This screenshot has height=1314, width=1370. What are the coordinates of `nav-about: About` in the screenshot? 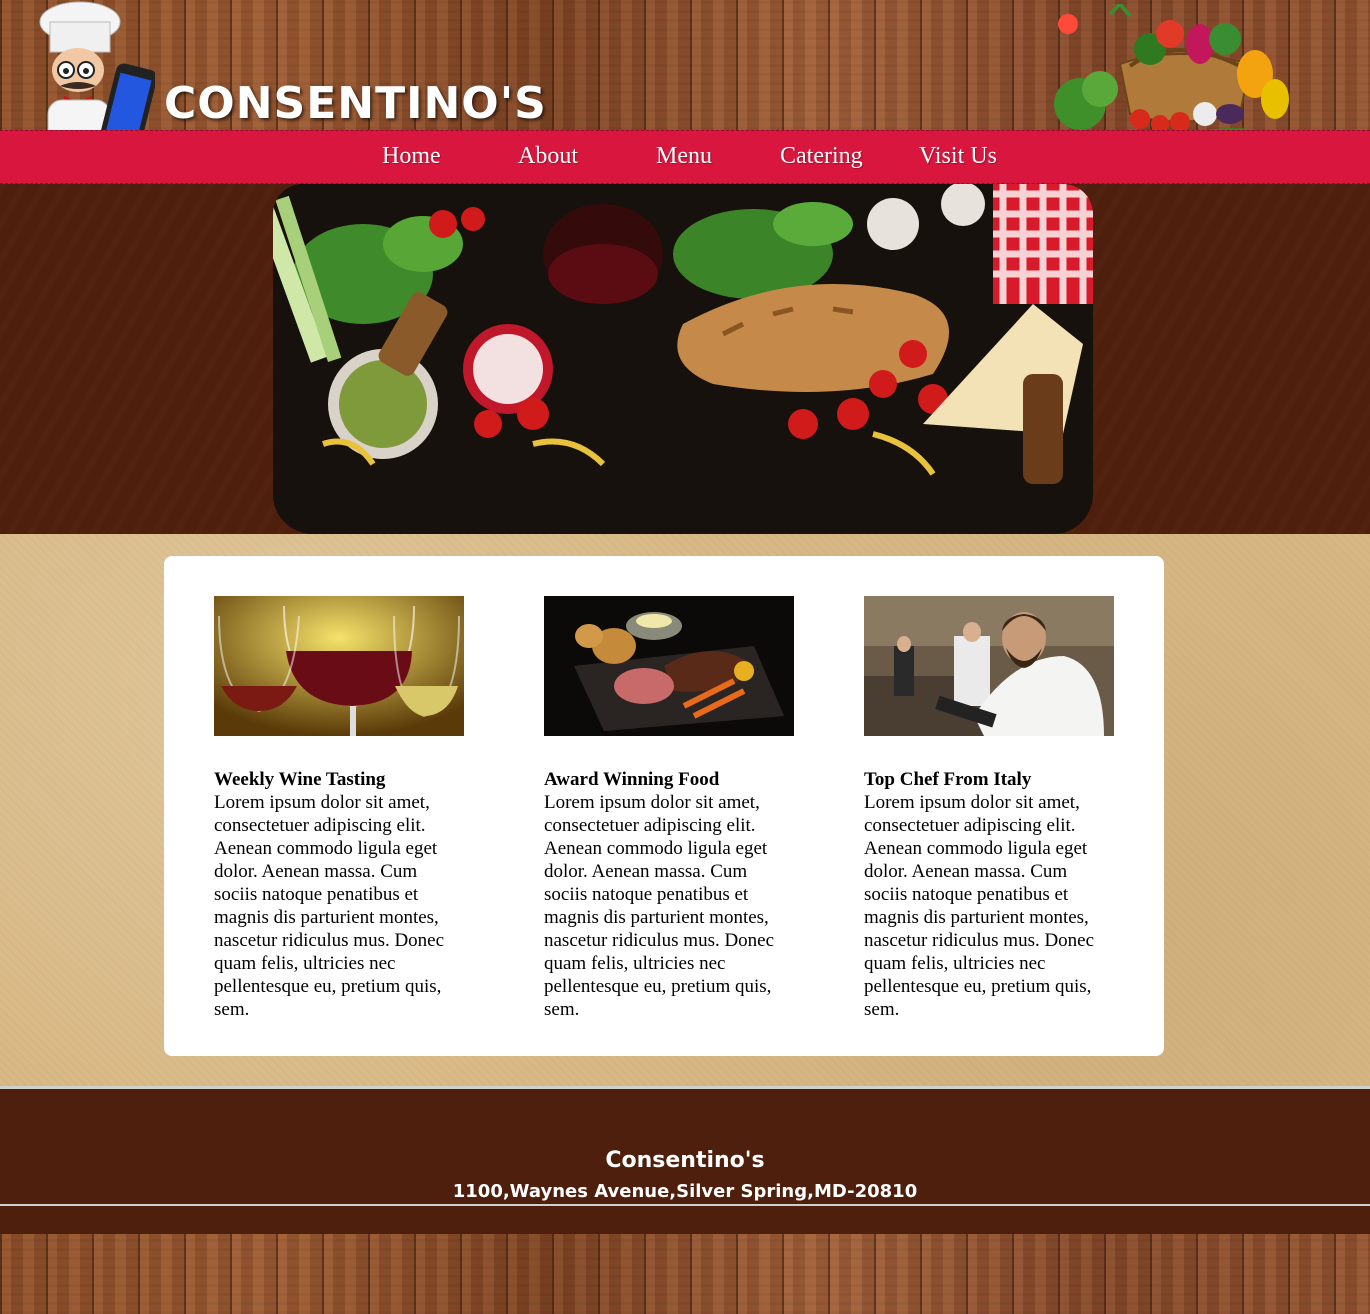 It's located at (548, 156).